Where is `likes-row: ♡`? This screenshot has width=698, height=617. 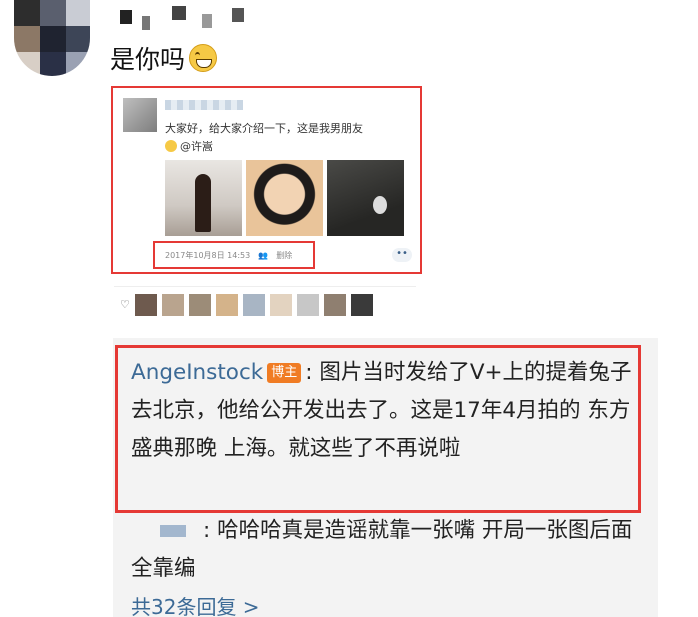
likes-row: ♡ is located at coordinates (265, 304).